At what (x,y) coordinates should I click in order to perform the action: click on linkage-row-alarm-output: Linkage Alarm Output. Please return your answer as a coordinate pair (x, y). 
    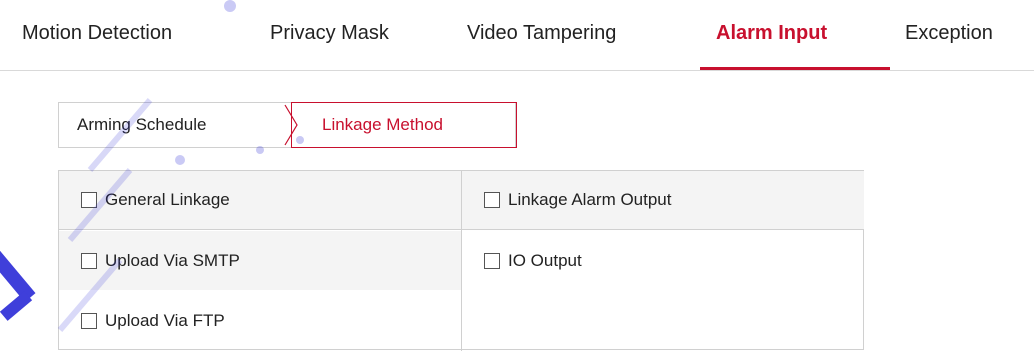
    Looking at the image, I should click on (663, 200).